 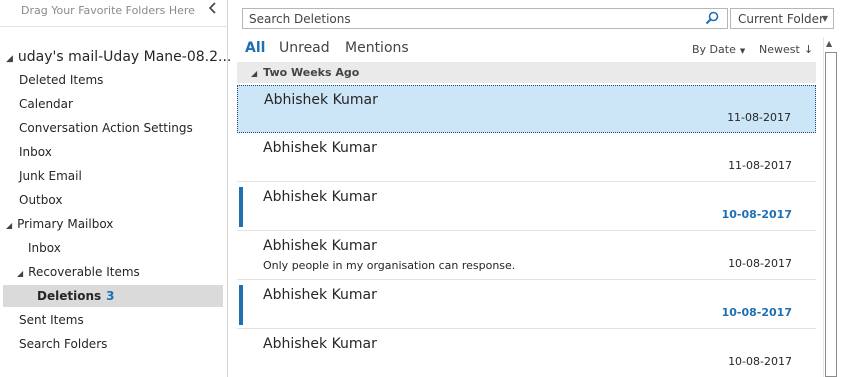 I want to click on folder-primary-inbox: Inbox, so click(x=44, y=248).